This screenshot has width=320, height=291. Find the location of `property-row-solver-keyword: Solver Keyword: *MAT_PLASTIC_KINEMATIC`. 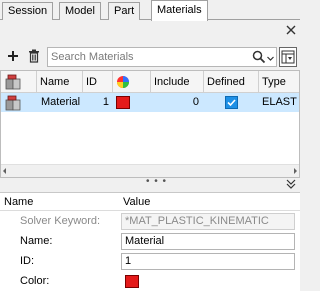

property-row-solver-keyword: Solver Keyword: *MAT_PLASTIC_KINEMATIC is located at coordinates (150, 221).